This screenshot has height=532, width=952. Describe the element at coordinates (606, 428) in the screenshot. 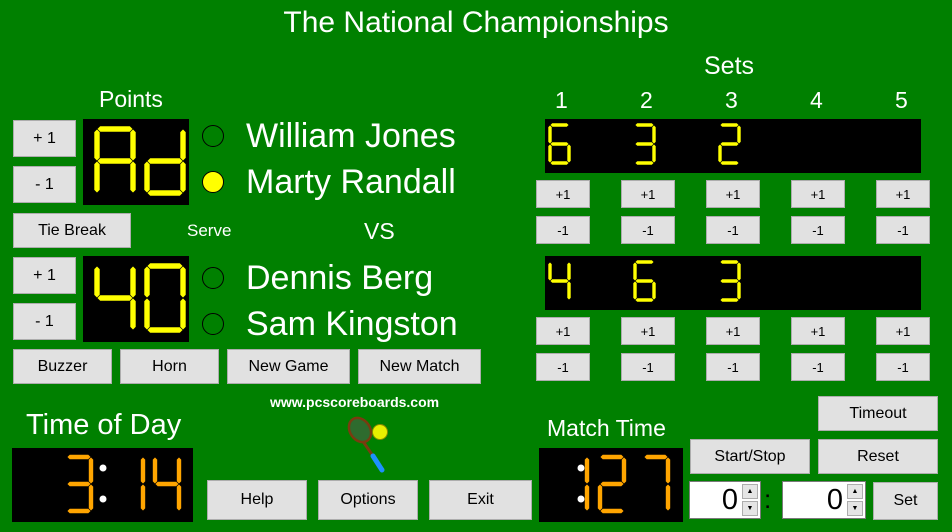

I see `match-time-label: Match Time` at that location.